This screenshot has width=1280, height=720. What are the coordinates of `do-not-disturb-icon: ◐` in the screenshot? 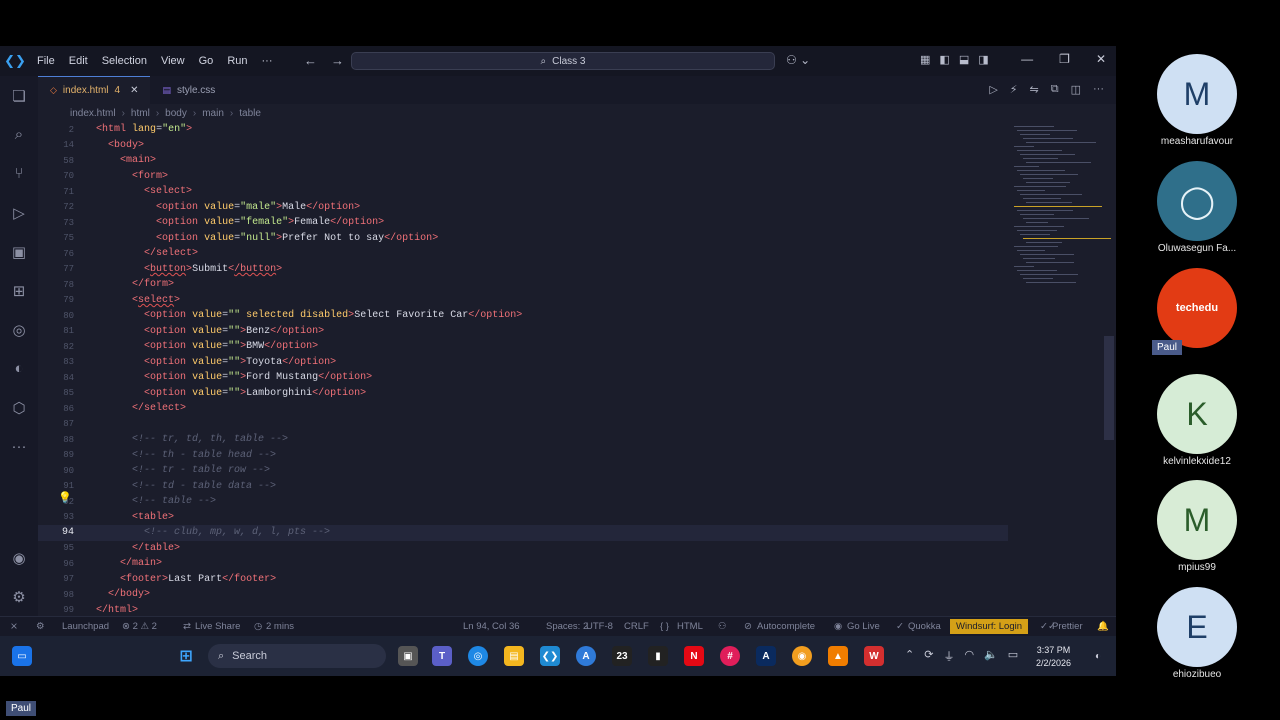 It's located at (1098, 656).